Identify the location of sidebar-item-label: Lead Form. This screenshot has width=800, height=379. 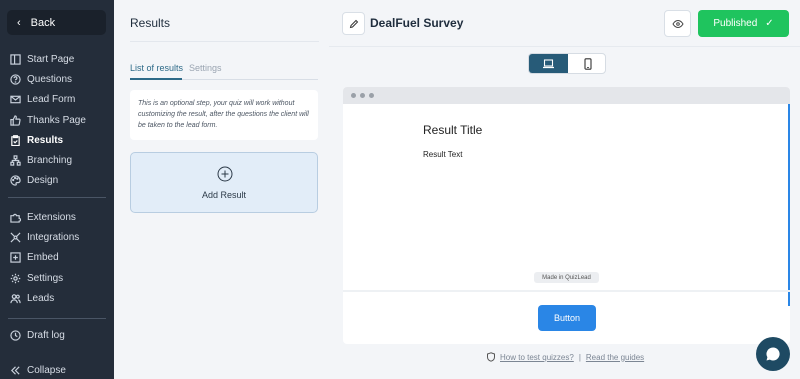
(51, 100).